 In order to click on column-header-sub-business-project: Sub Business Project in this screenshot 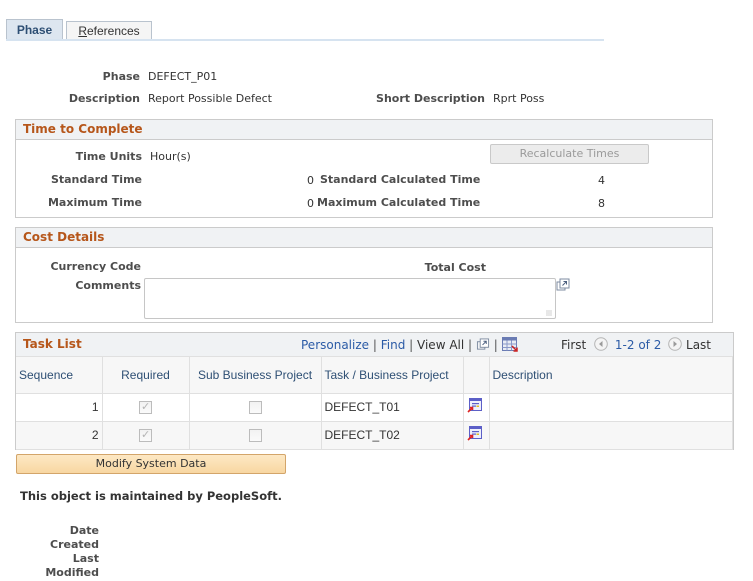, I will do `click(255, 375)`.